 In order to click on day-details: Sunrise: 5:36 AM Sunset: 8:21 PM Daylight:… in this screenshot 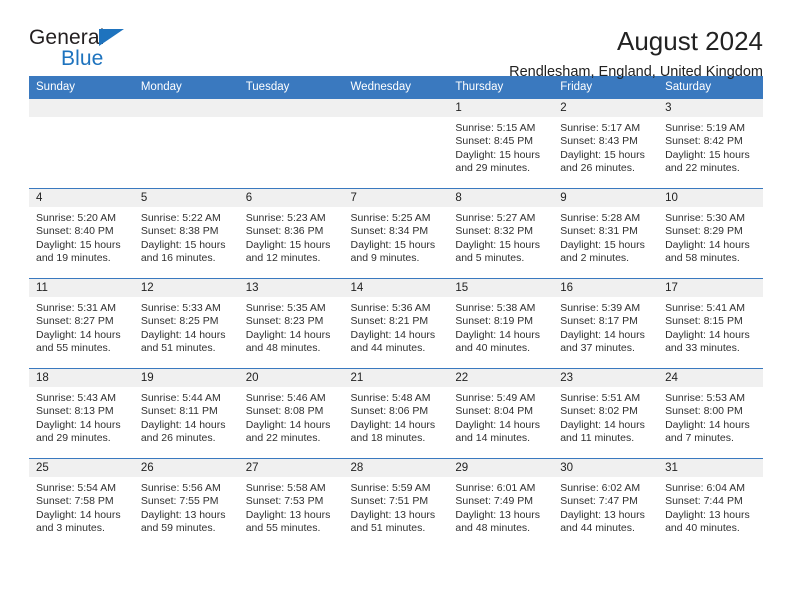, I will do `click(396, 326)`.